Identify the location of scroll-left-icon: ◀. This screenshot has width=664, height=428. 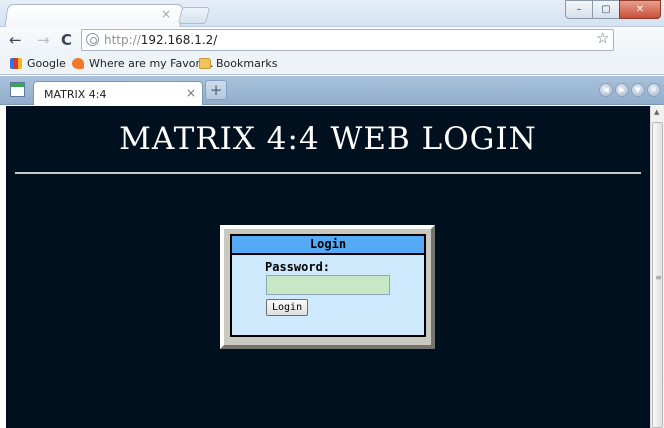
(606, 90).